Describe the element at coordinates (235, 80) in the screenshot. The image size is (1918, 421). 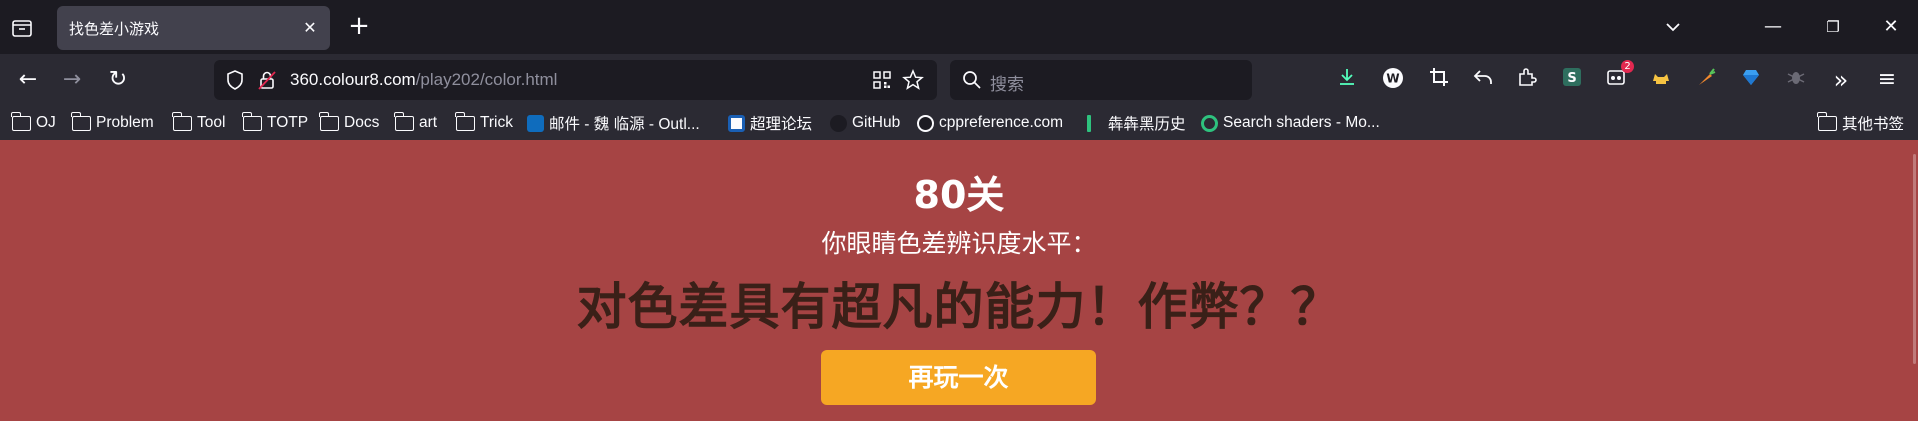
I see `shield-icon` at that location.